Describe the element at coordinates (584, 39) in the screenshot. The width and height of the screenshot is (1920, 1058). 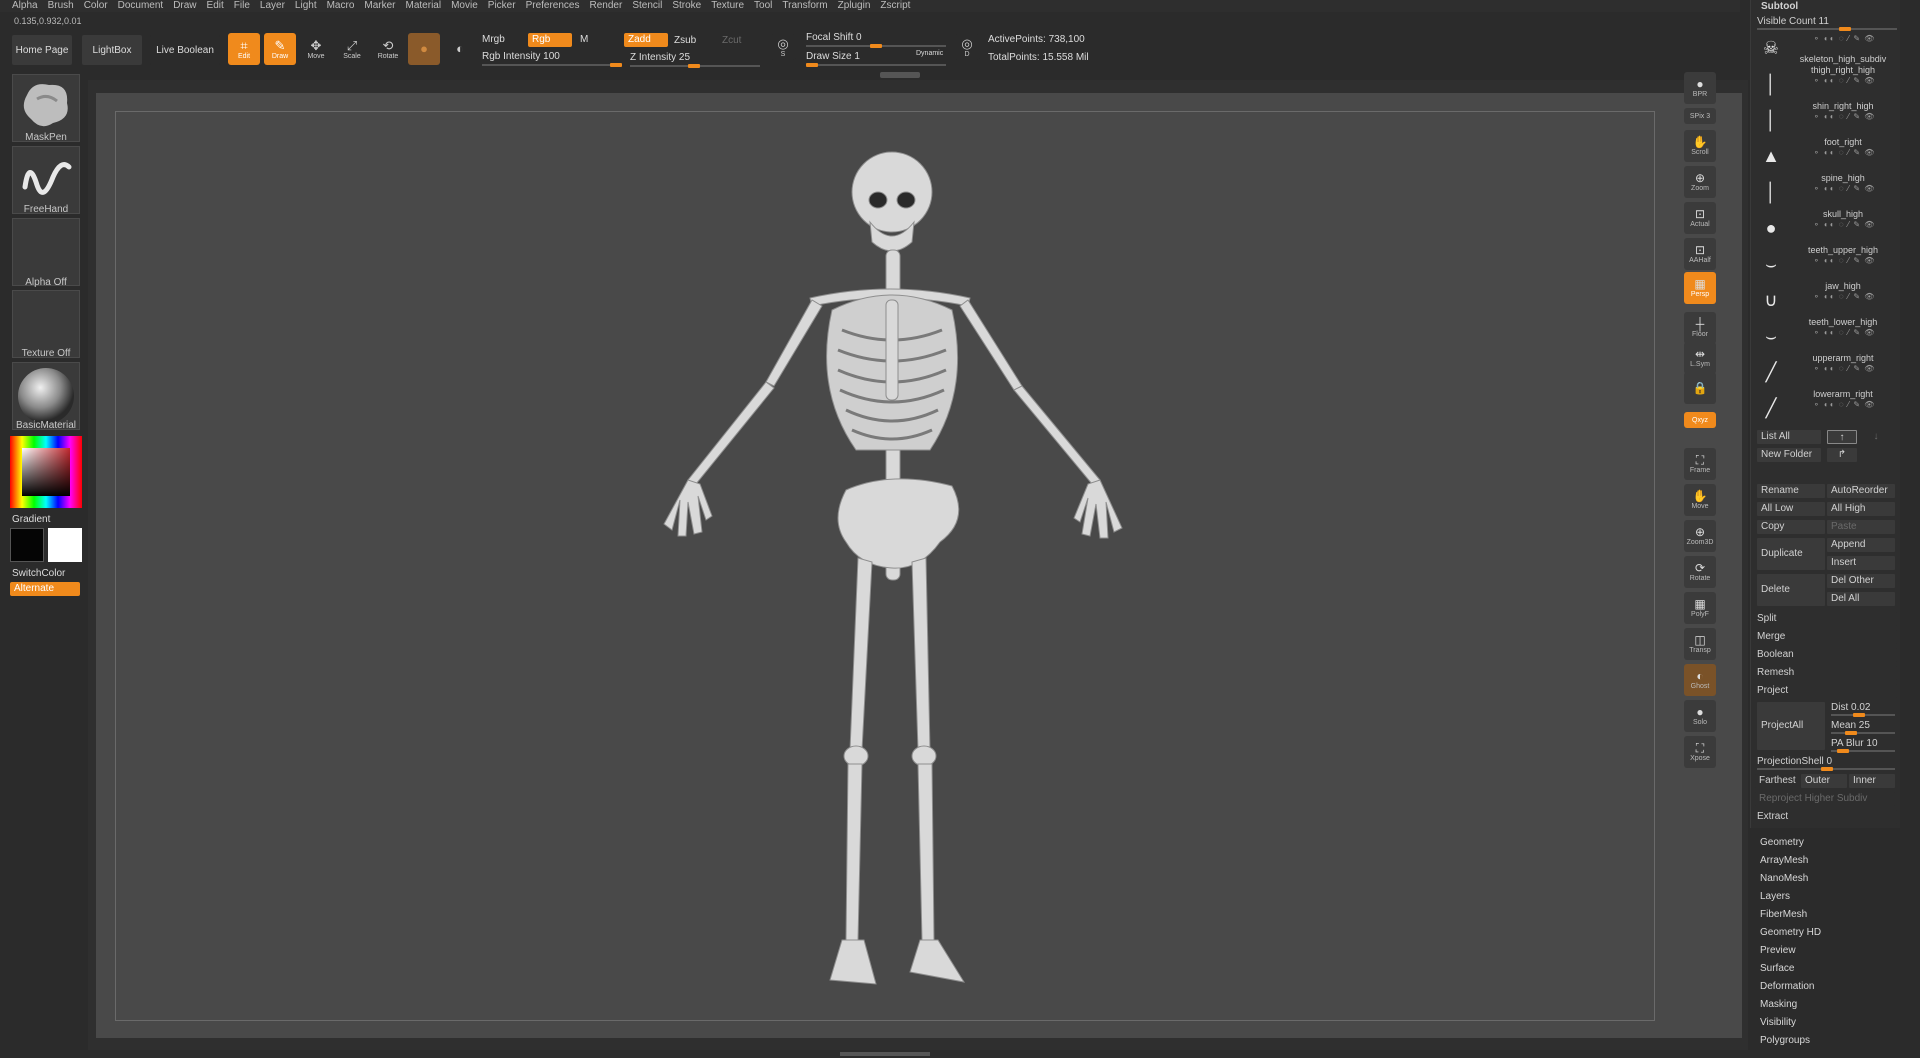
I see `m-toggle: M` at that location.